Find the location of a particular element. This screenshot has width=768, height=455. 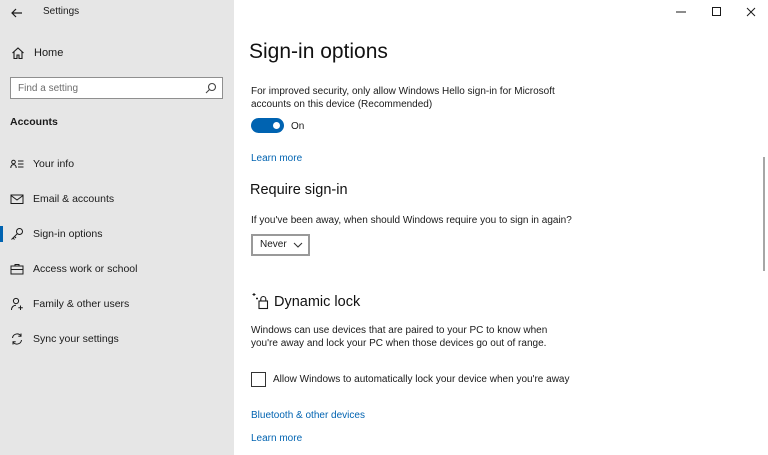

search-input is located at coordinates (108, 88).